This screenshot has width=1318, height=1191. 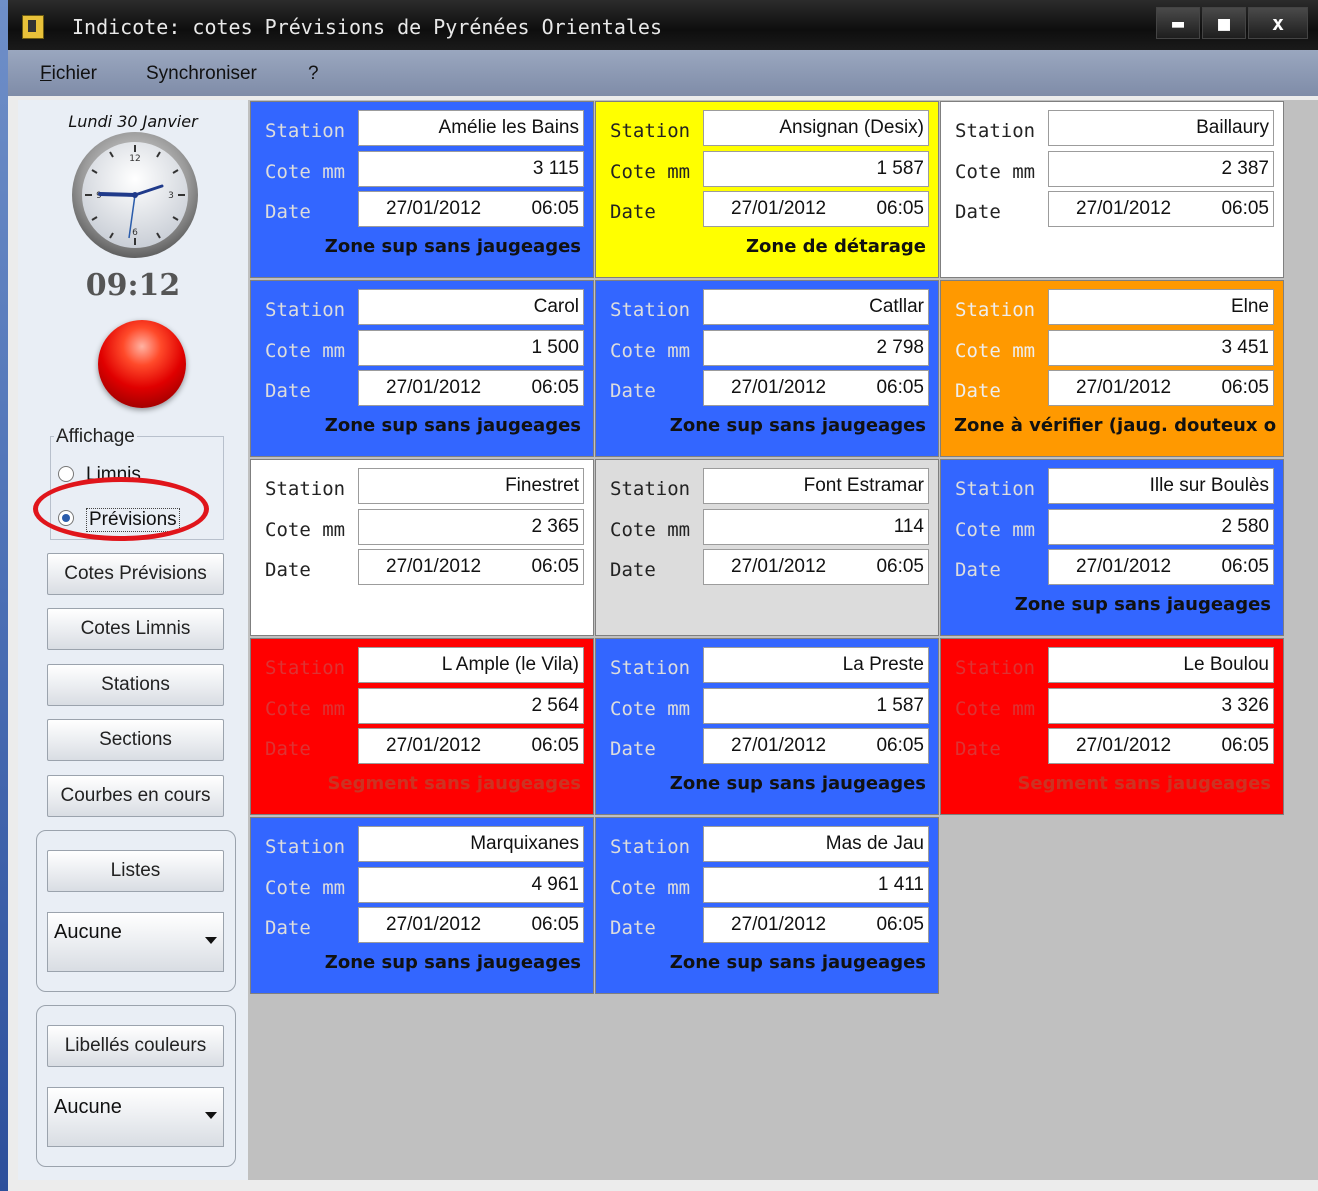 What do you see at coordinates (883, 664) in the screenshot?
I see `station-name-value: La Preste` at bounding box center [883, 664].